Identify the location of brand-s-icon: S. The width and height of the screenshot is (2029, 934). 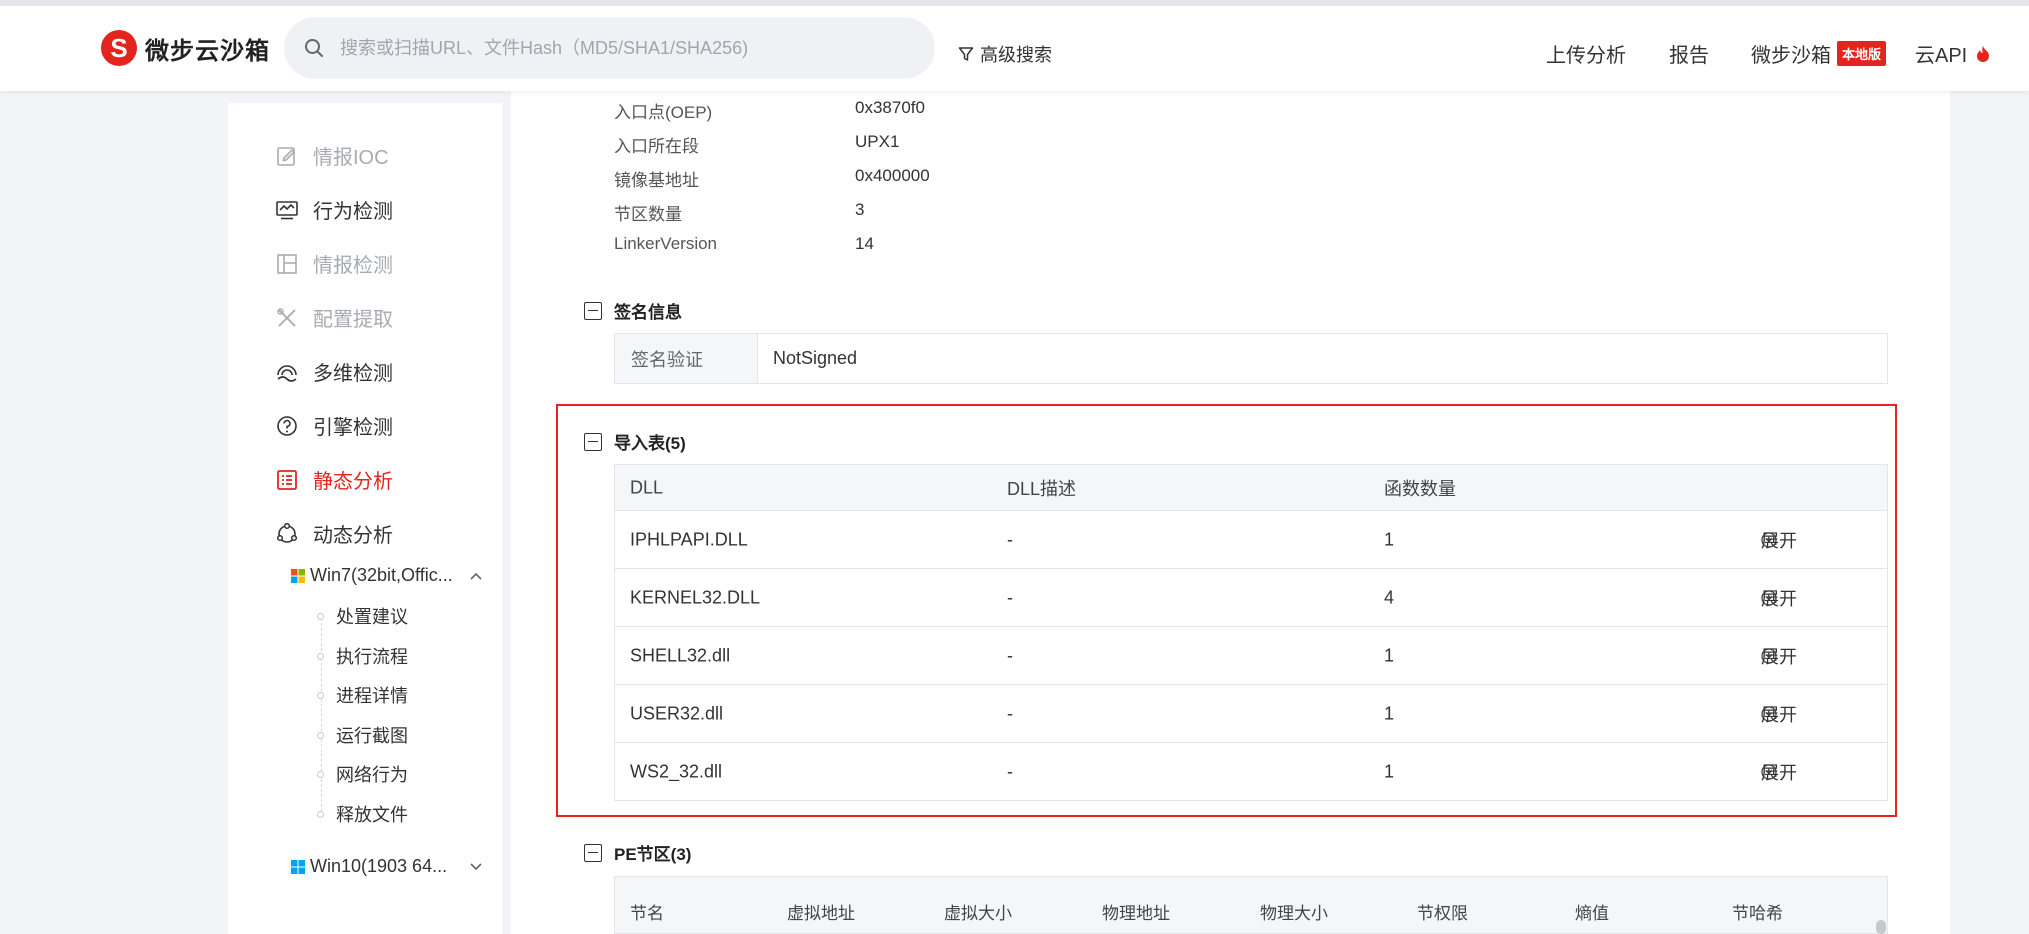
(119, 48).